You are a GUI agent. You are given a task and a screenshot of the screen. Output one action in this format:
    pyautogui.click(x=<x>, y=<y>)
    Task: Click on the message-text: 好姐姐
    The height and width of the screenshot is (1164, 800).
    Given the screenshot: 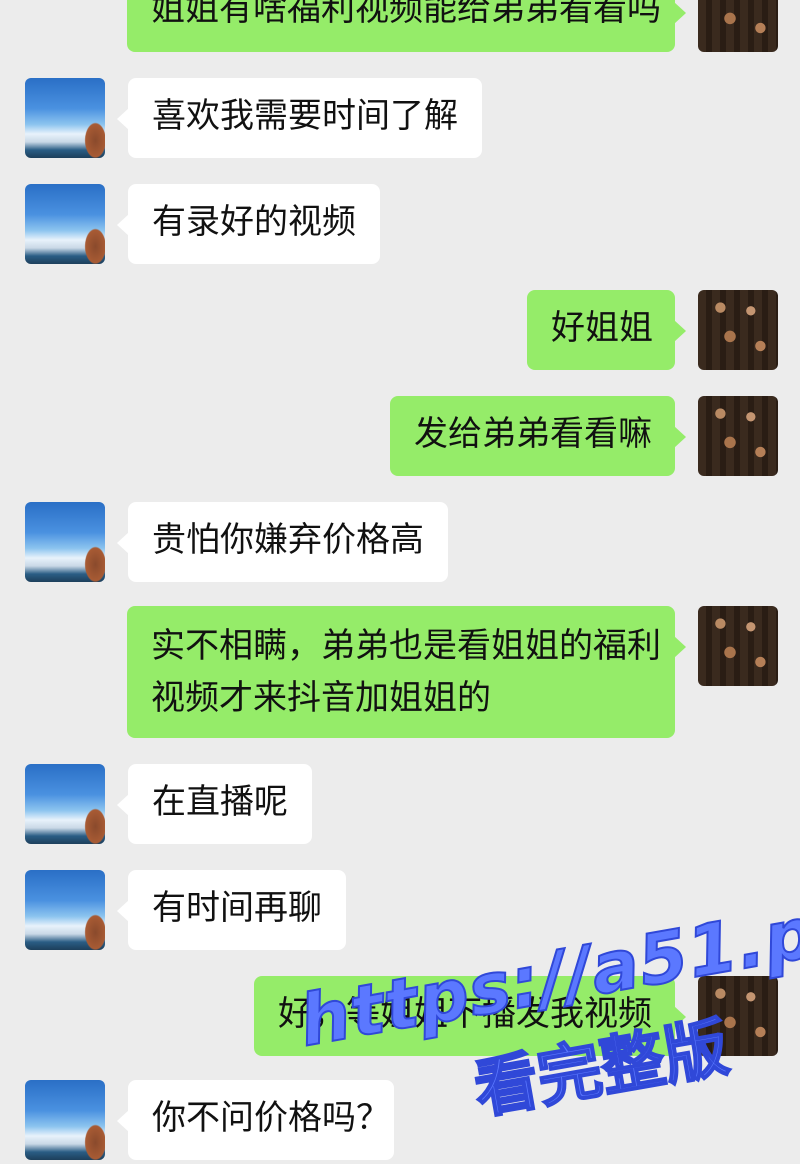 What is the action you would take?
    pyautogui.click(x=602, y=328)
    